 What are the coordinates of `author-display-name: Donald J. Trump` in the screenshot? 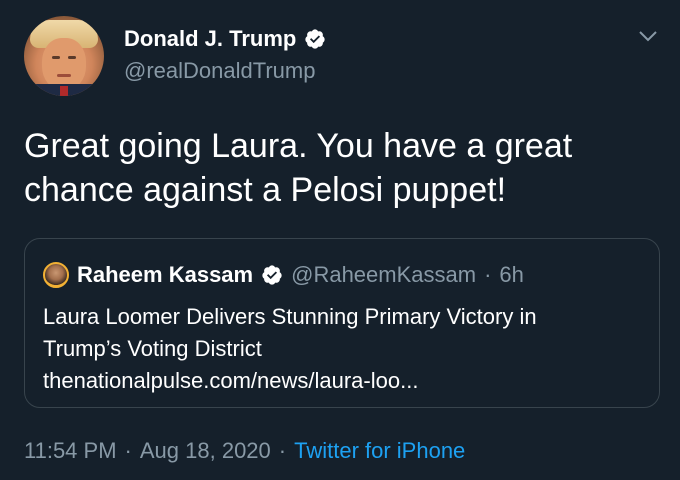 It's located at (210, 39).